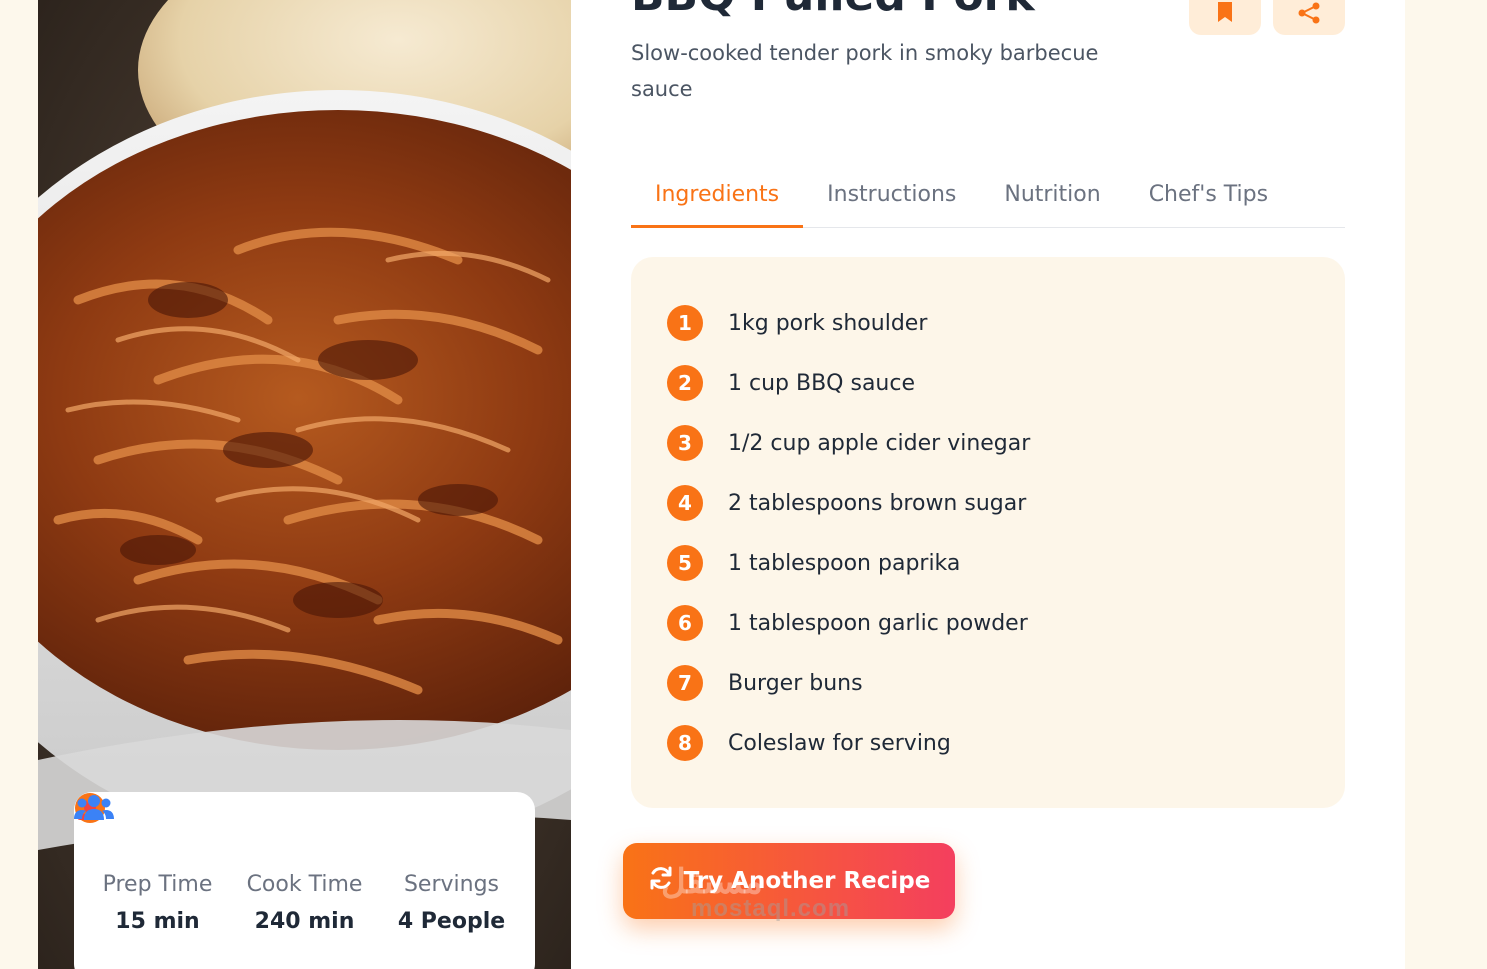  What do you see at coordinates (1006, 323) in the screenshot?
I see `list-item: 1 1kg pork shoulder` at bounding box center [1006, 323].